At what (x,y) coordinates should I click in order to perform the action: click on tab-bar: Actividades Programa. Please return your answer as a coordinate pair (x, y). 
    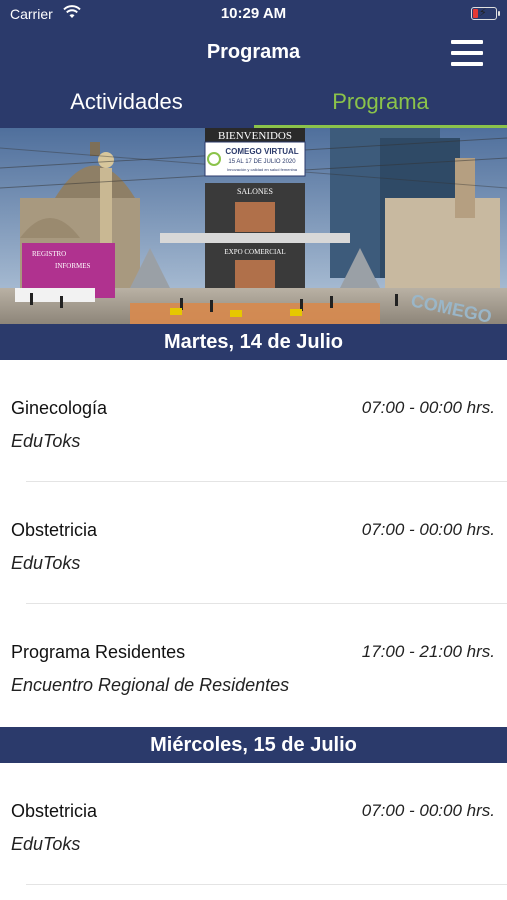
    Looking at the image, I should click on (253, 103).